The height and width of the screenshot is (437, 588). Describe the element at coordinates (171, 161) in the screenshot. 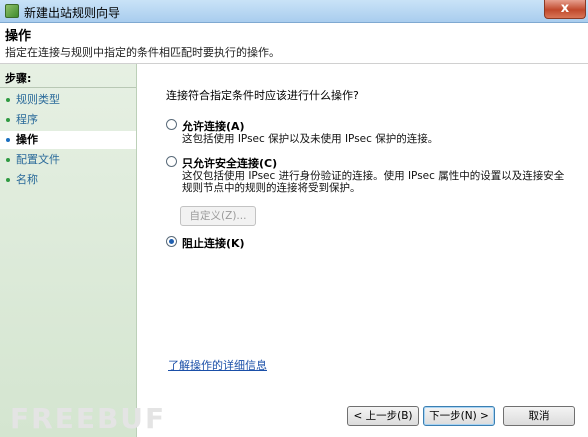

I see `secure-only-radio` at that location.